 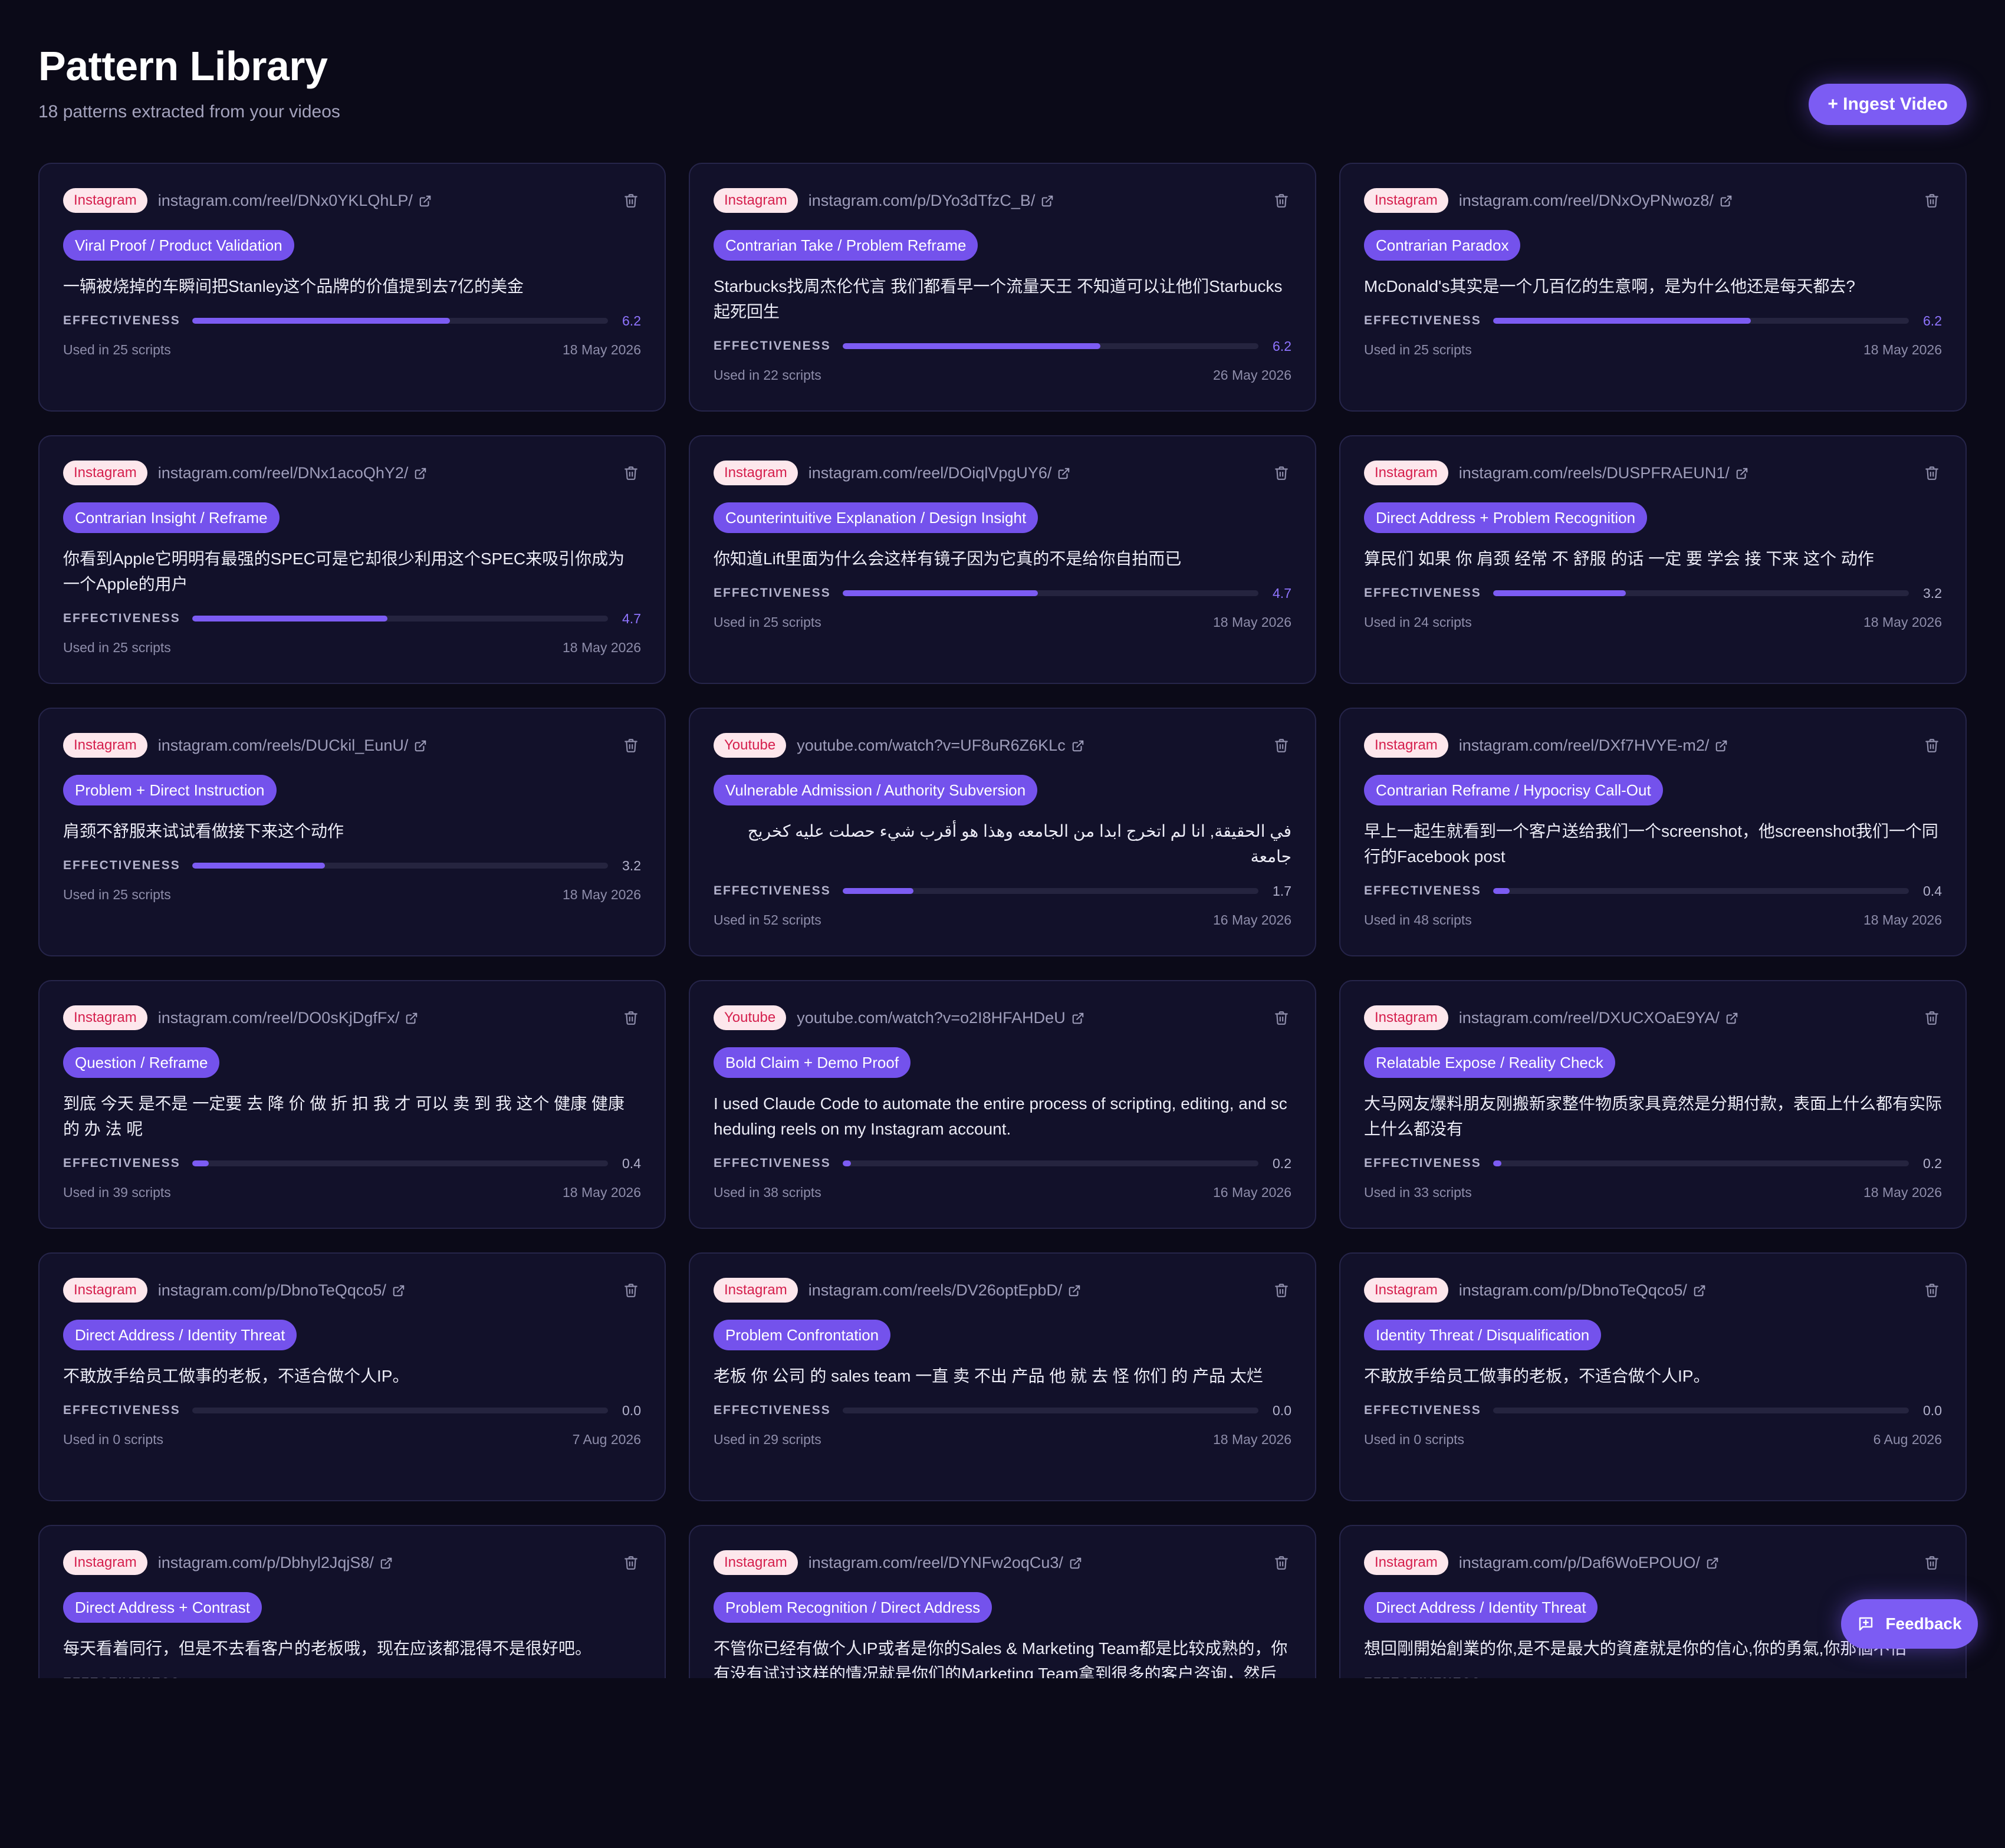 What do you see at coordinates (1586, 200) in the screenshot?
I see `source-url-text: instagram.com/reel/DNxOyPNwoz8/` at bounding box center [1586, 200].